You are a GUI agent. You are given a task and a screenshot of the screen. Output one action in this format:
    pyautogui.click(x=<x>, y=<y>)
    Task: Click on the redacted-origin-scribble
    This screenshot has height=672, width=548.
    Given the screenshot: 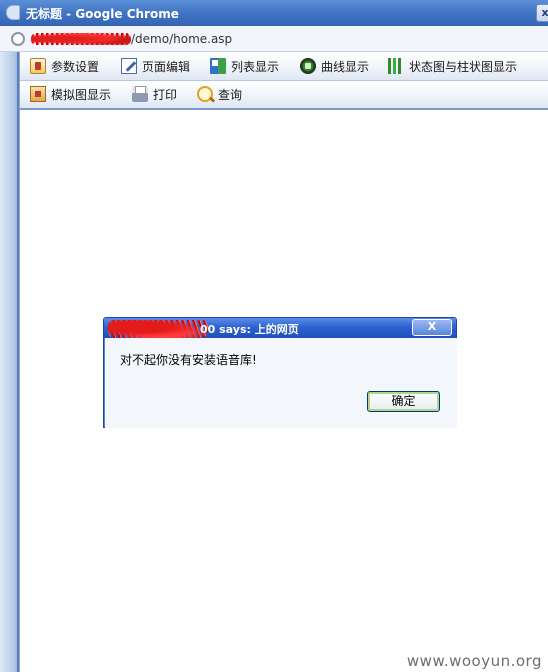 What is the action you would take?
    pyautogui.click(x=158, y=329)
    